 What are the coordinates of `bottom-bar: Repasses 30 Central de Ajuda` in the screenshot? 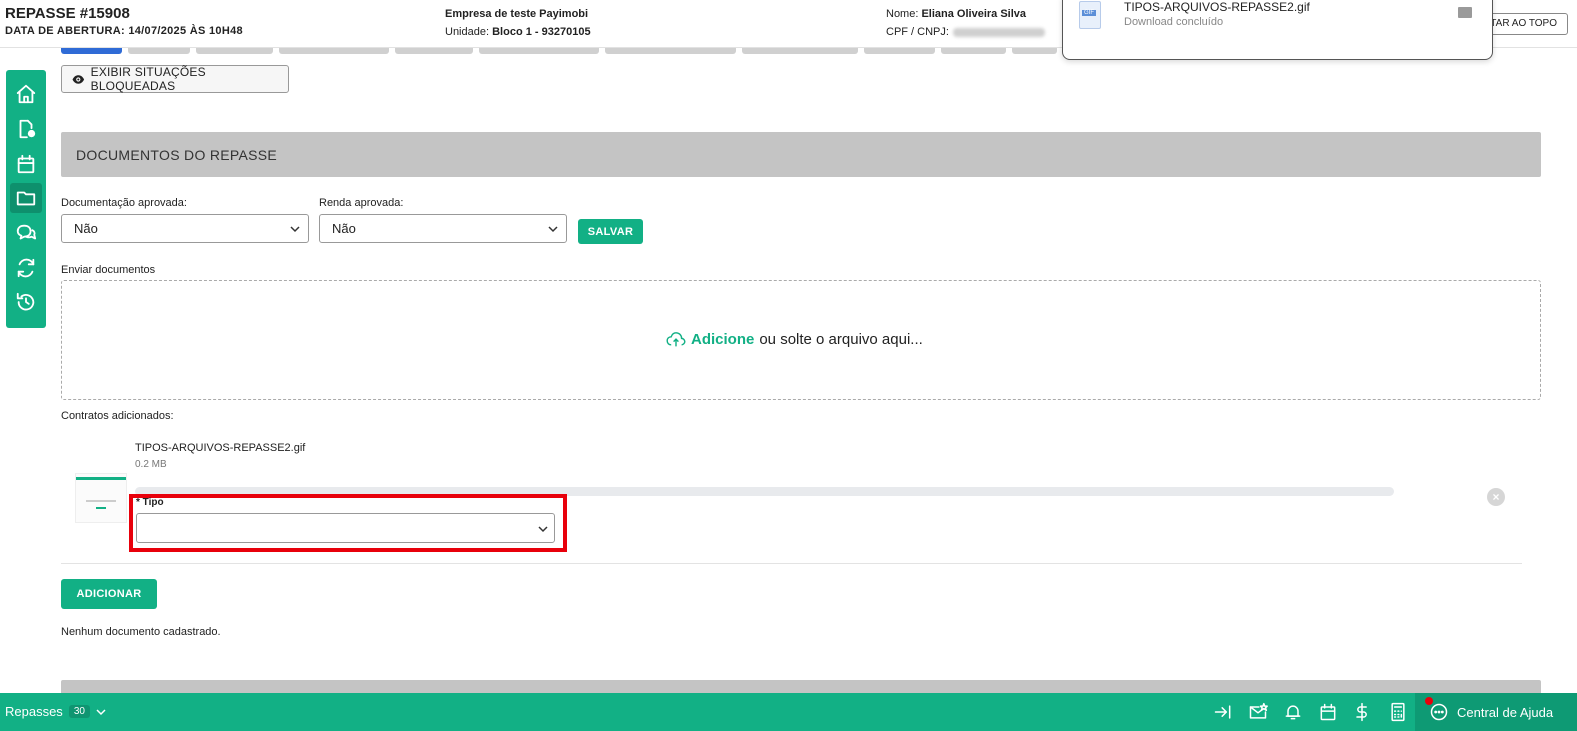 It's located at (788, 712).